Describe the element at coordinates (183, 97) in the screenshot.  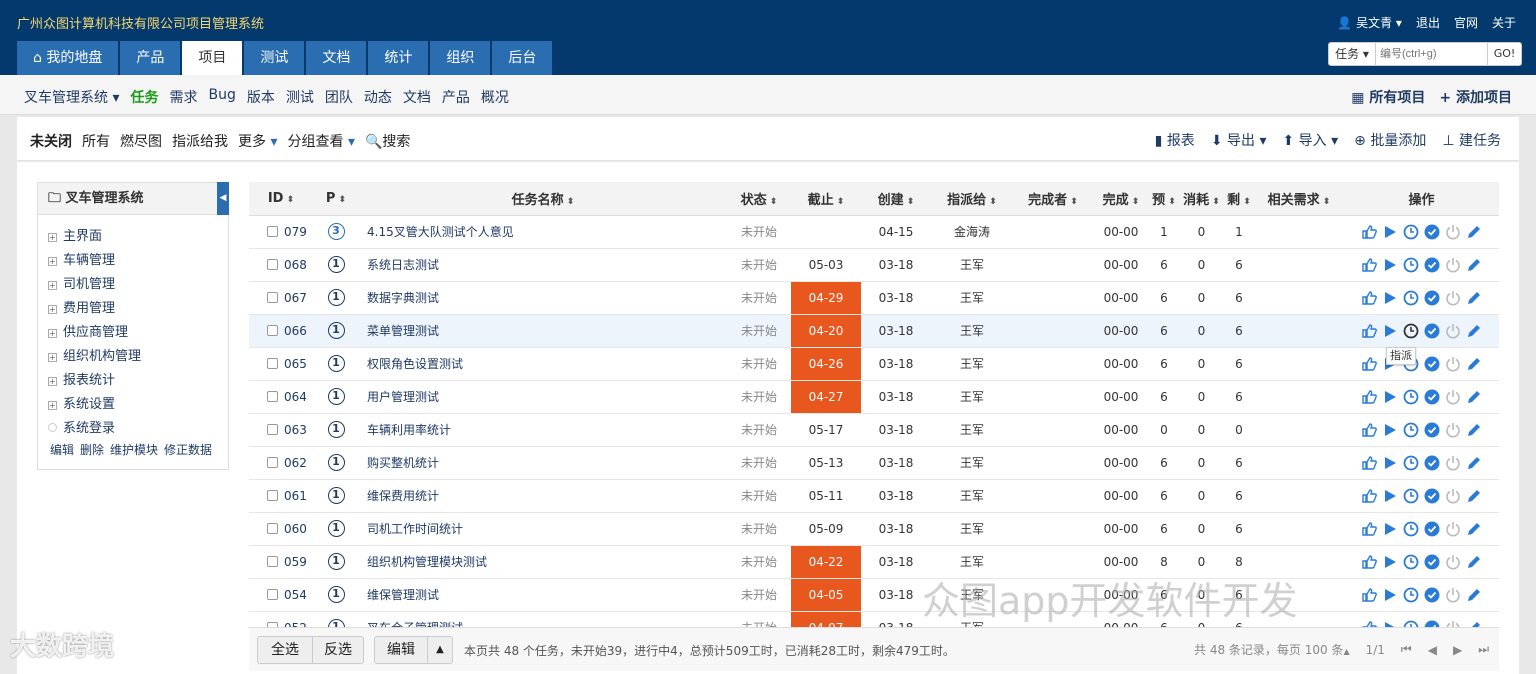
I see `subnav-story: 需求` at that location.